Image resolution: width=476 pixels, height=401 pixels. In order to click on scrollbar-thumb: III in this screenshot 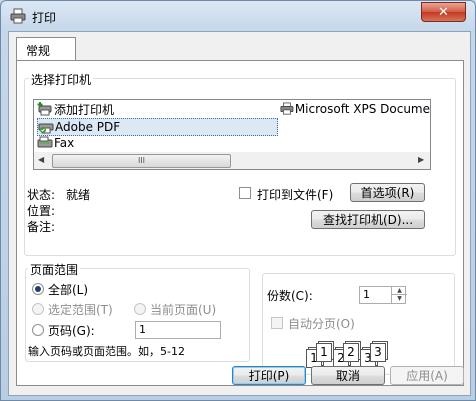, I will do `click(141, 161)`.